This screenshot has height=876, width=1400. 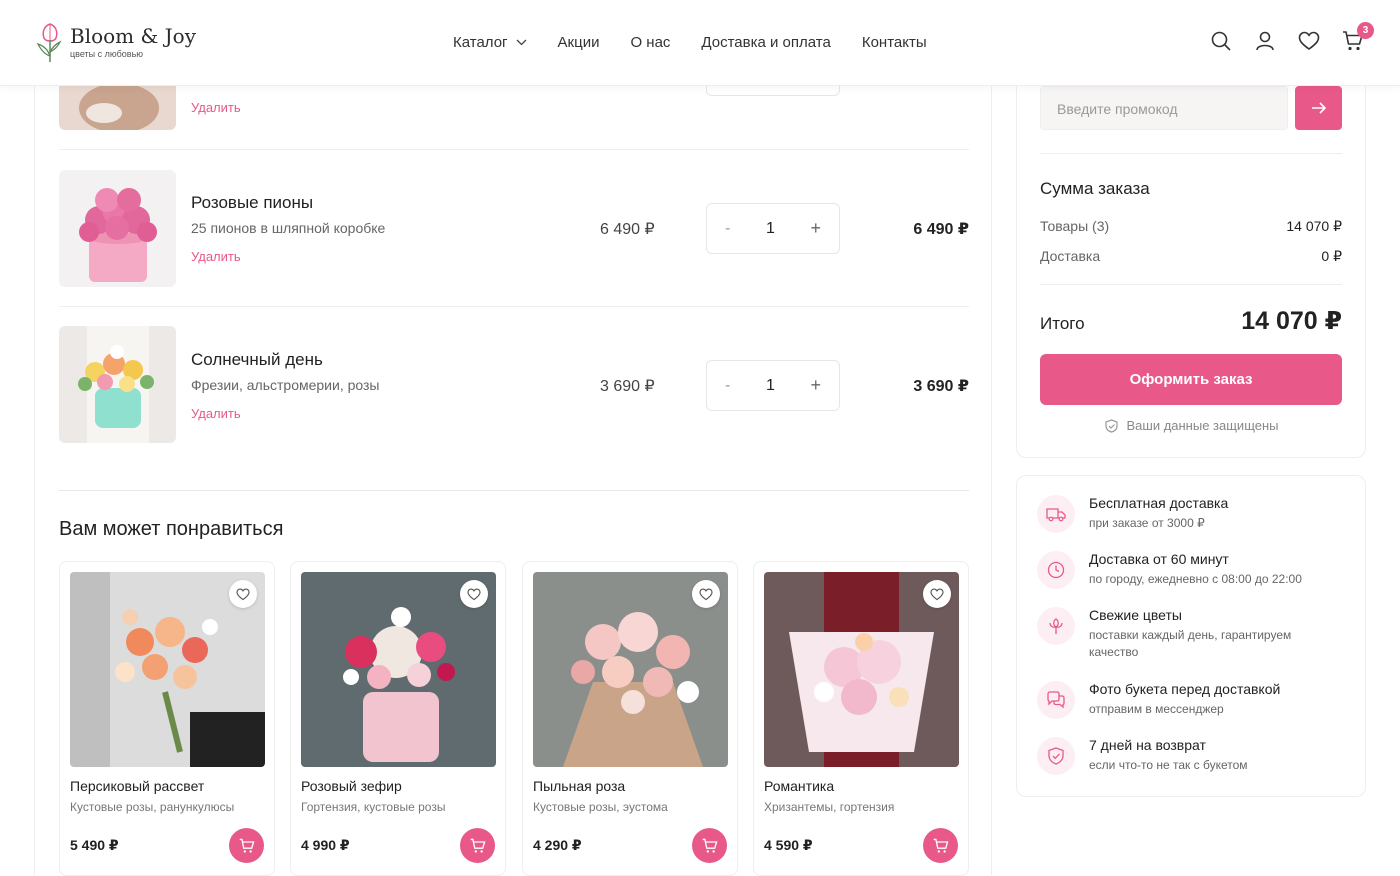 I want to click on clock-icon, so click(x=1056, y=570).